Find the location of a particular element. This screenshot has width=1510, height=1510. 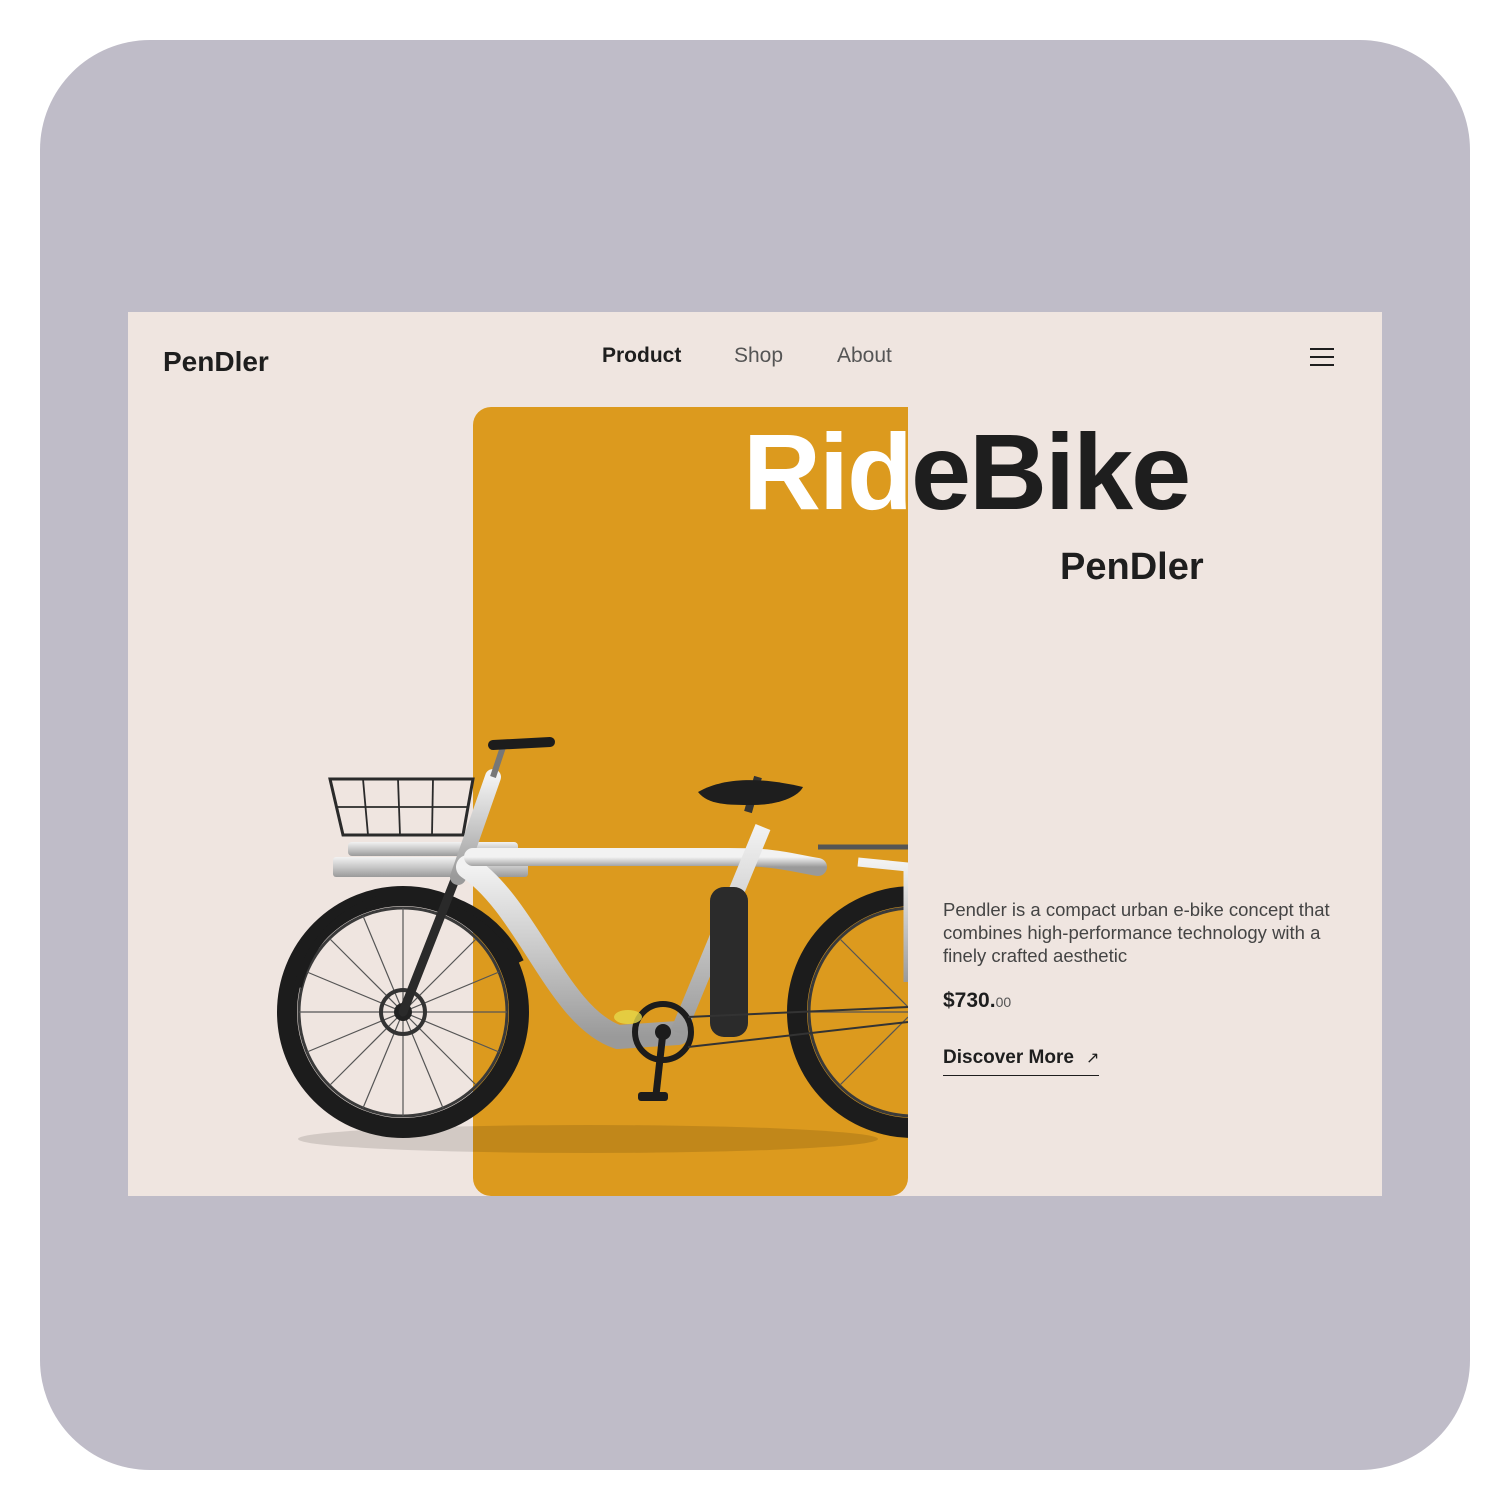

product-price: $730.00 is located at coordinates (977, 1001).